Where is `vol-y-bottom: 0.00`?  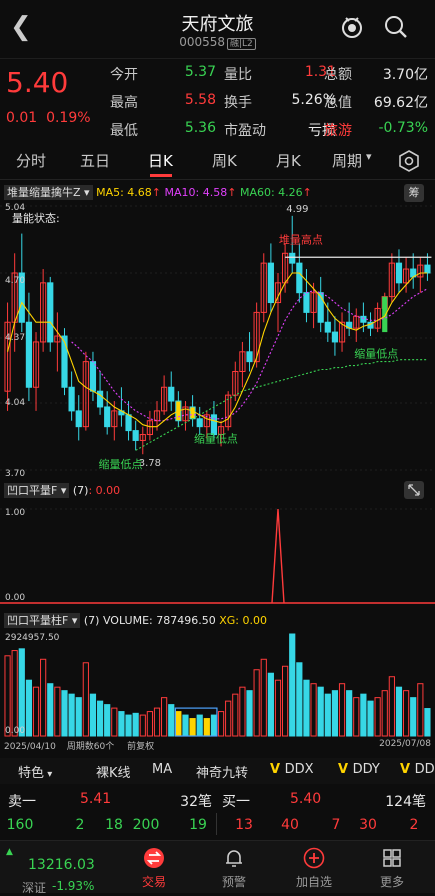 vol-y-bottom: 0.00 is located at coordinates (15, 731).